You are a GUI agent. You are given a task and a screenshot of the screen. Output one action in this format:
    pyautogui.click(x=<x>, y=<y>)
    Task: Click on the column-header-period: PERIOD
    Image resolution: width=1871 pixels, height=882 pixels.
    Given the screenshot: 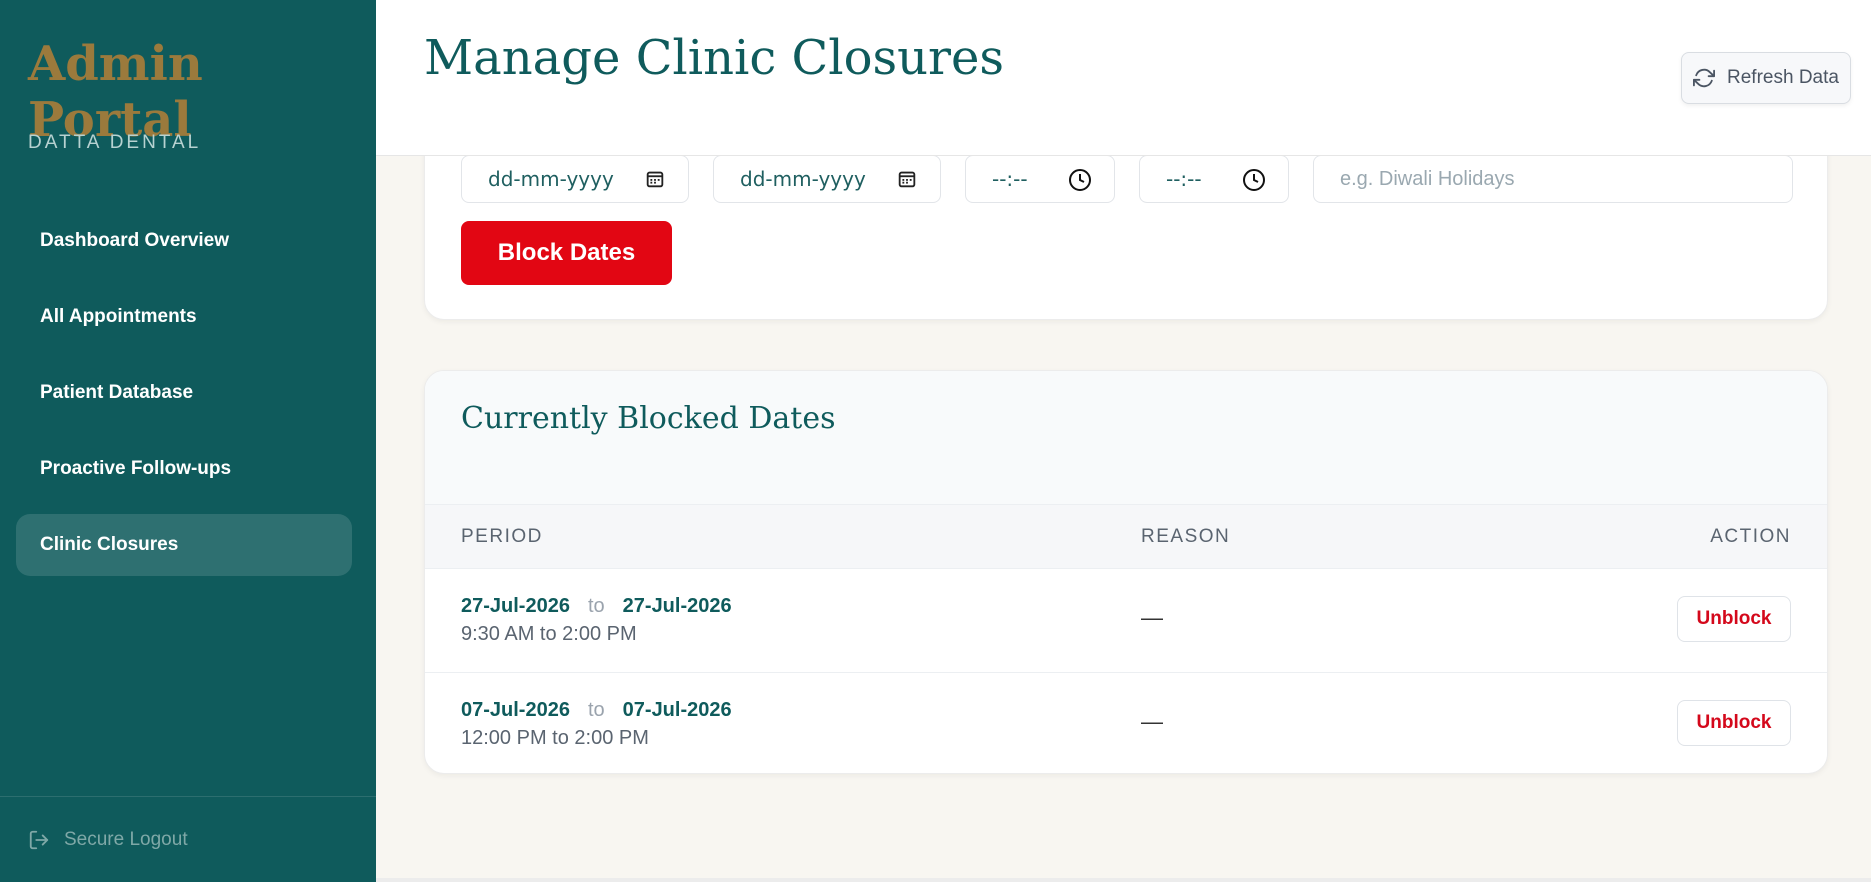 What is the action you would take?
    pyautogui.click(x=502, y=536)
    